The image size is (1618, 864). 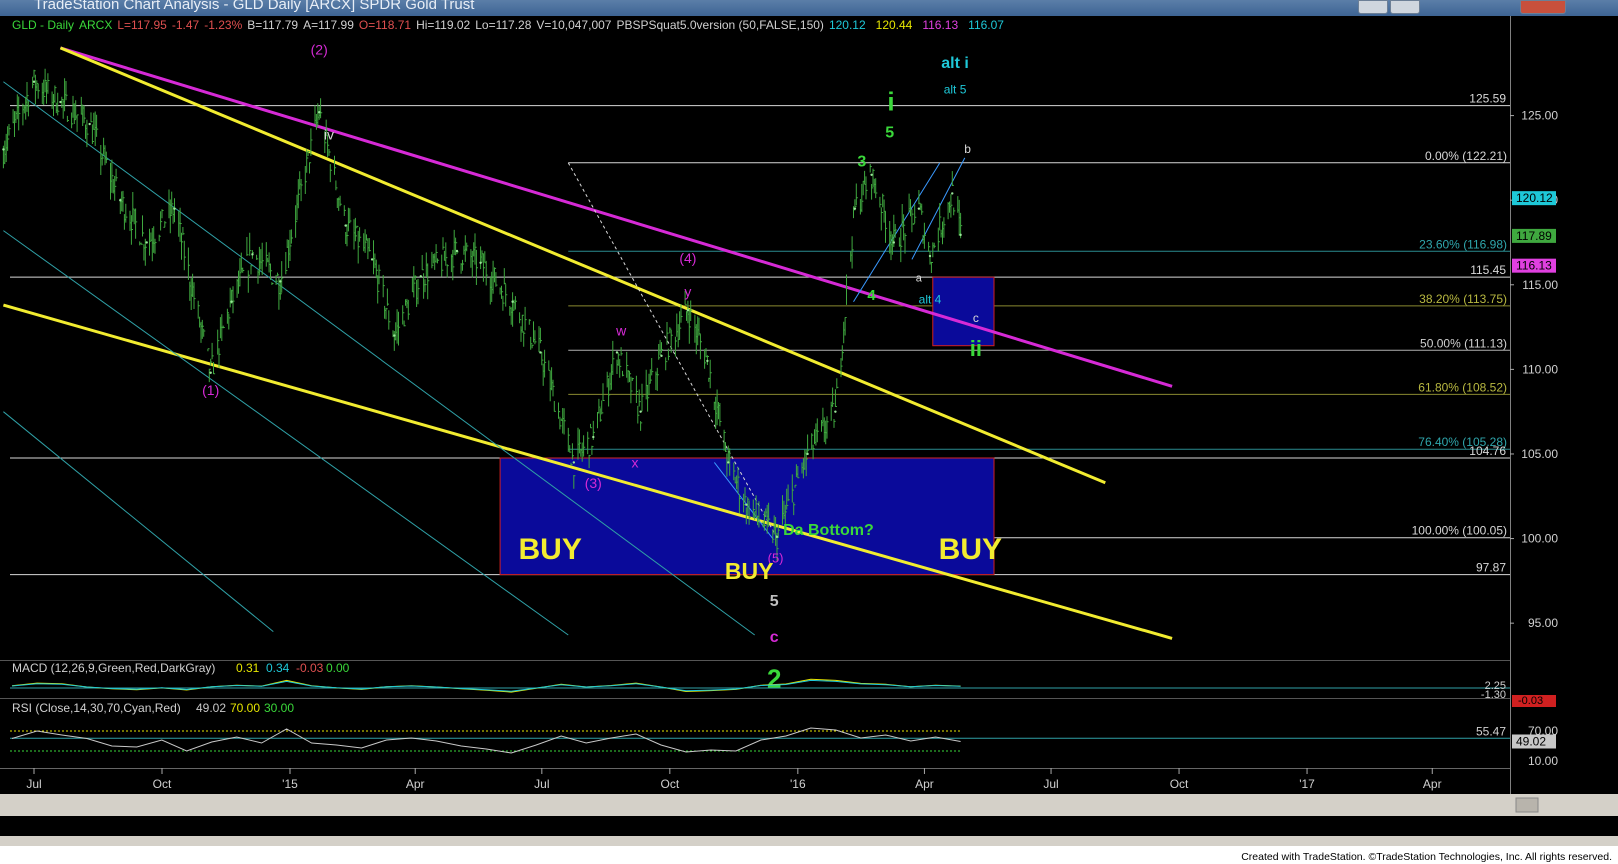 I want to click on header-change: -1.47, so click(x=186, y=25).